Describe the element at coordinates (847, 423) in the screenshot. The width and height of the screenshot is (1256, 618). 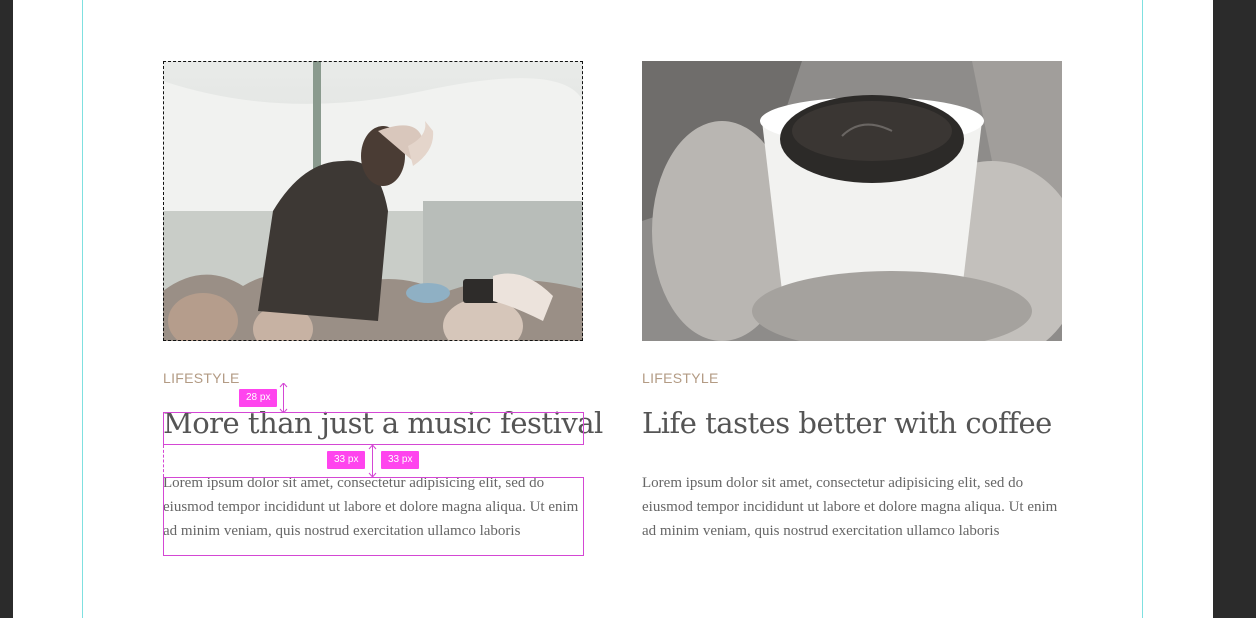
I see `card-title: Life tastes better with coffee` at that location.